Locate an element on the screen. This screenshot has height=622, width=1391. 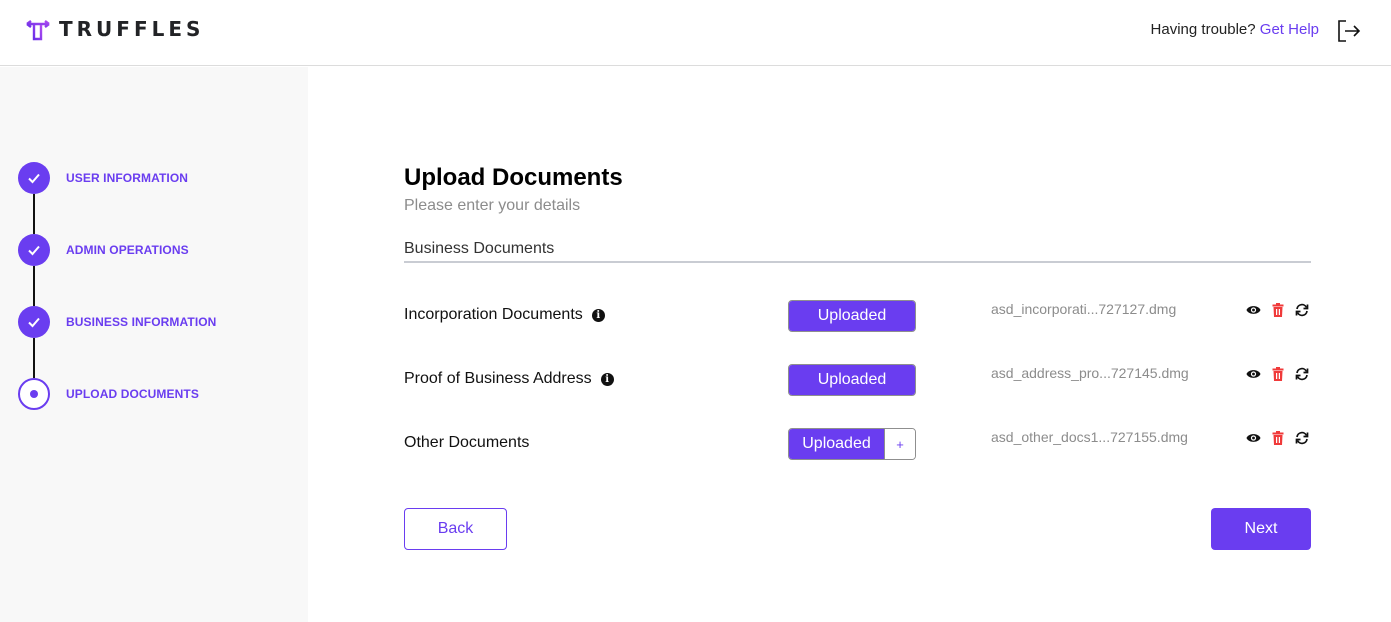
document-label: Other Documents is located at coordinates (466, 443).